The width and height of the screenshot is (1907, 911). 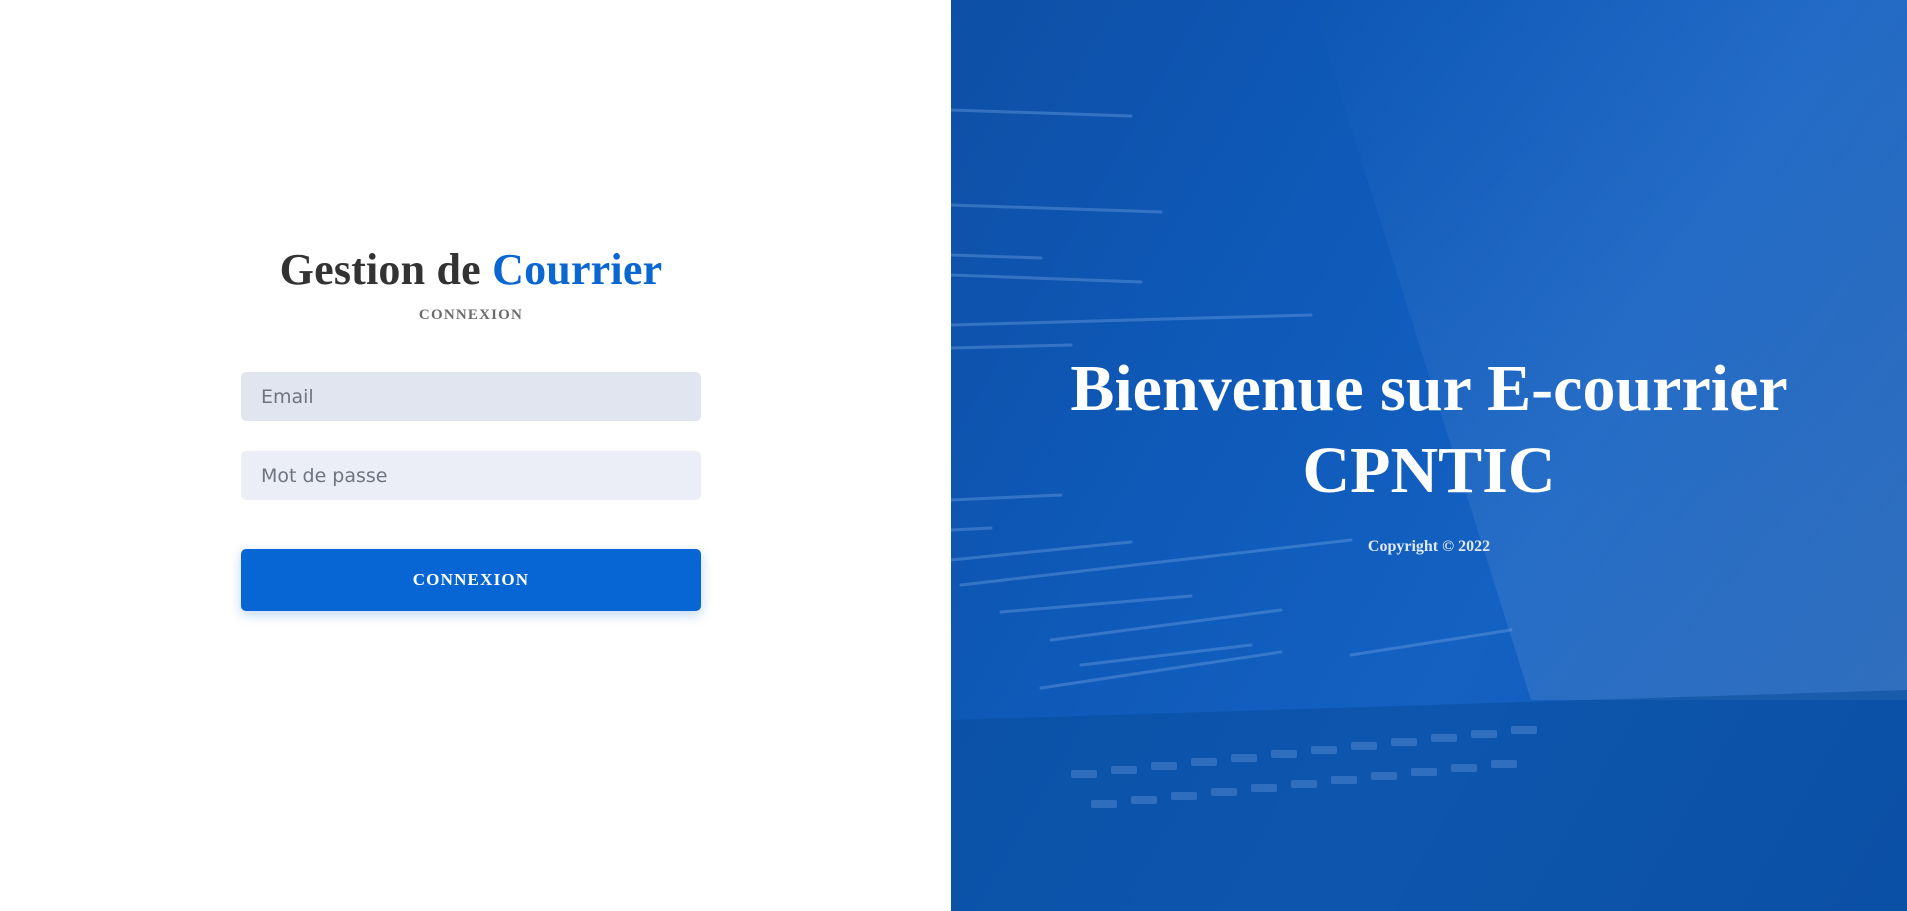 What do you see at coordinates (1429, 388) in the screenshot?
I see `welcome-line-1: Bienvenue sur E-courrier` at bounding box center [1429, 388].